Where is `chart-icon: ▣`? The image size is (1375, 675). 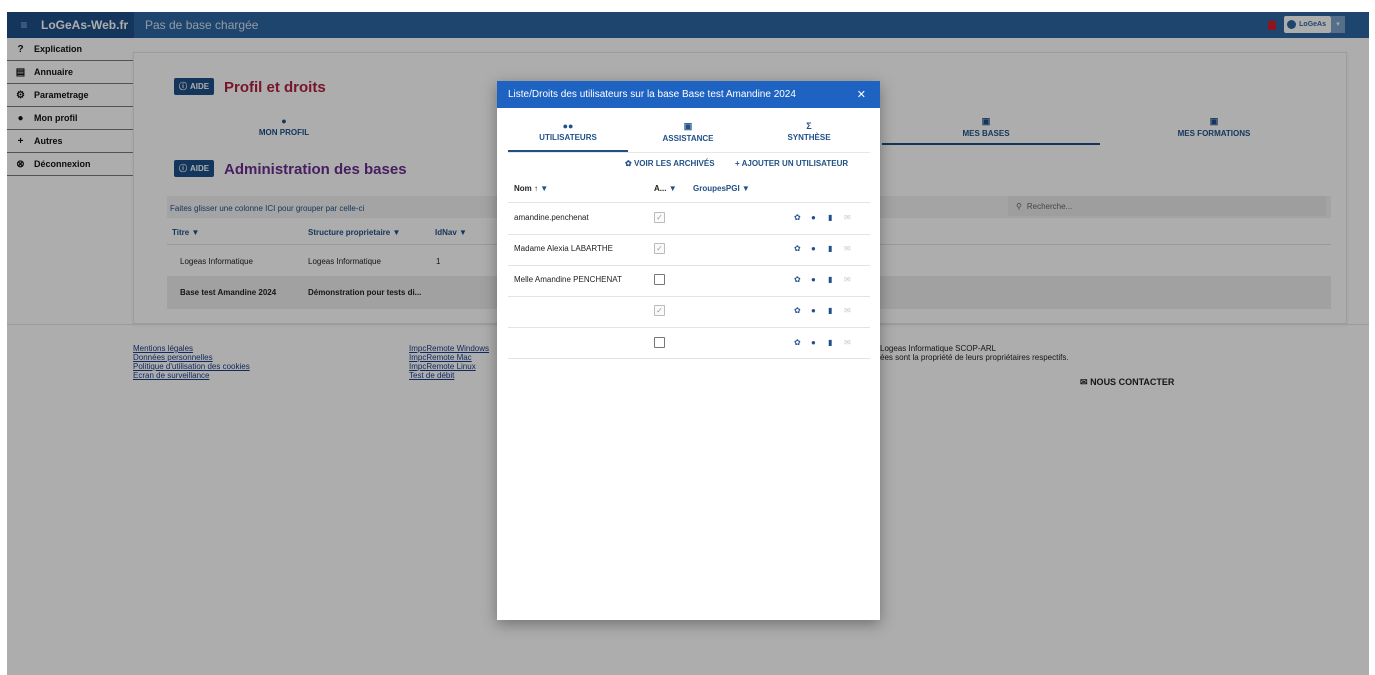 chart-icon: ▣ is located at coordinates (688, 126).